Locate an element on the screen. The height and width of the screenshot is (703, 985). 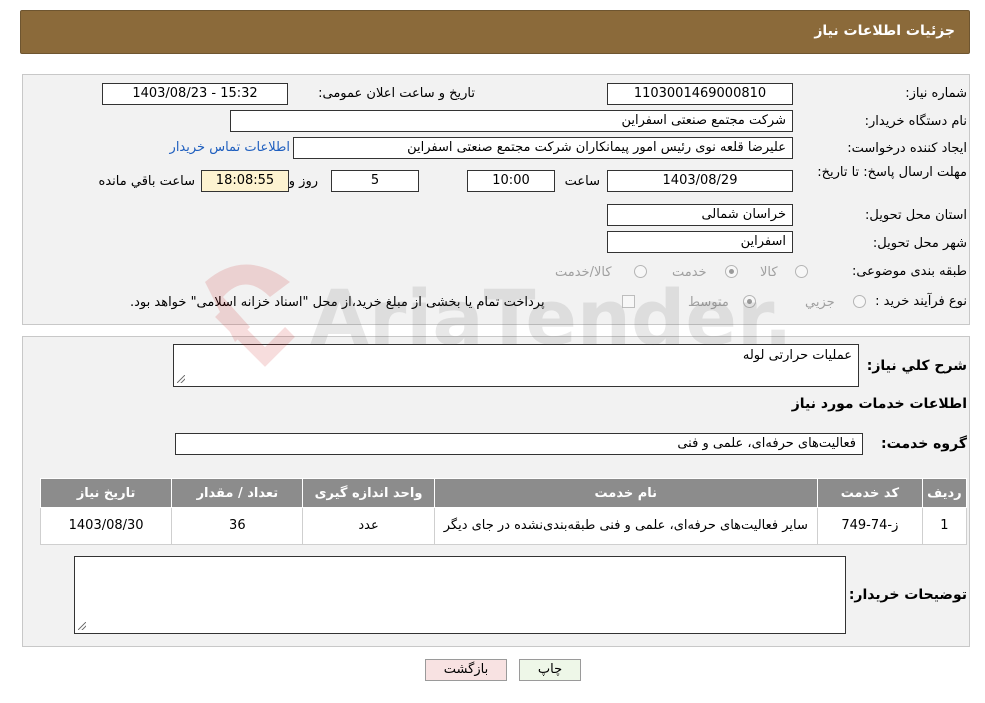
purchase-type-label: نوع فرآیند خرید : is located at coordinates (921, 301).